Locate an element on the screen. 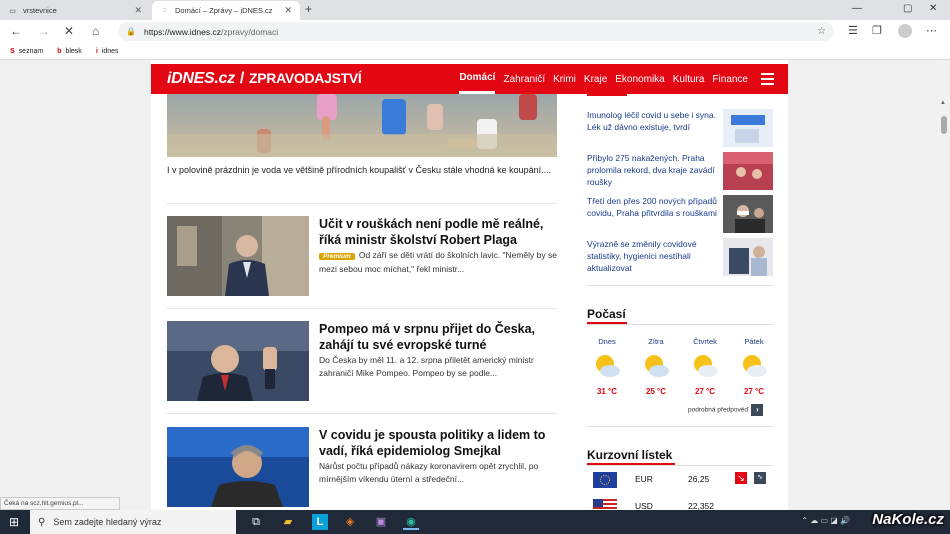 The image size is (950, 534). bookmark-seznam: Sseznam is located at coordinates (26, 51).